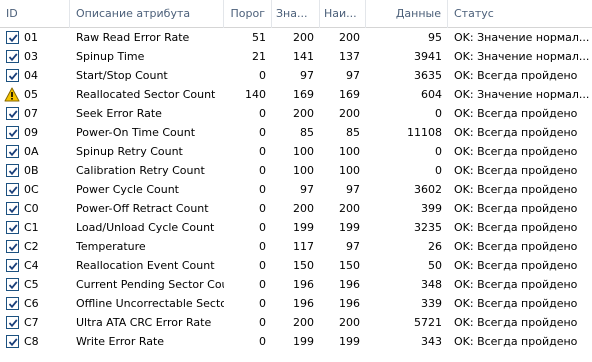 Image resolution: width=592 pixels, height=362 pixels. Describe the element at coordinates (142, 208) in the screenshot. I see `row-attribute-name: Power-Off Retract Count` at that location.